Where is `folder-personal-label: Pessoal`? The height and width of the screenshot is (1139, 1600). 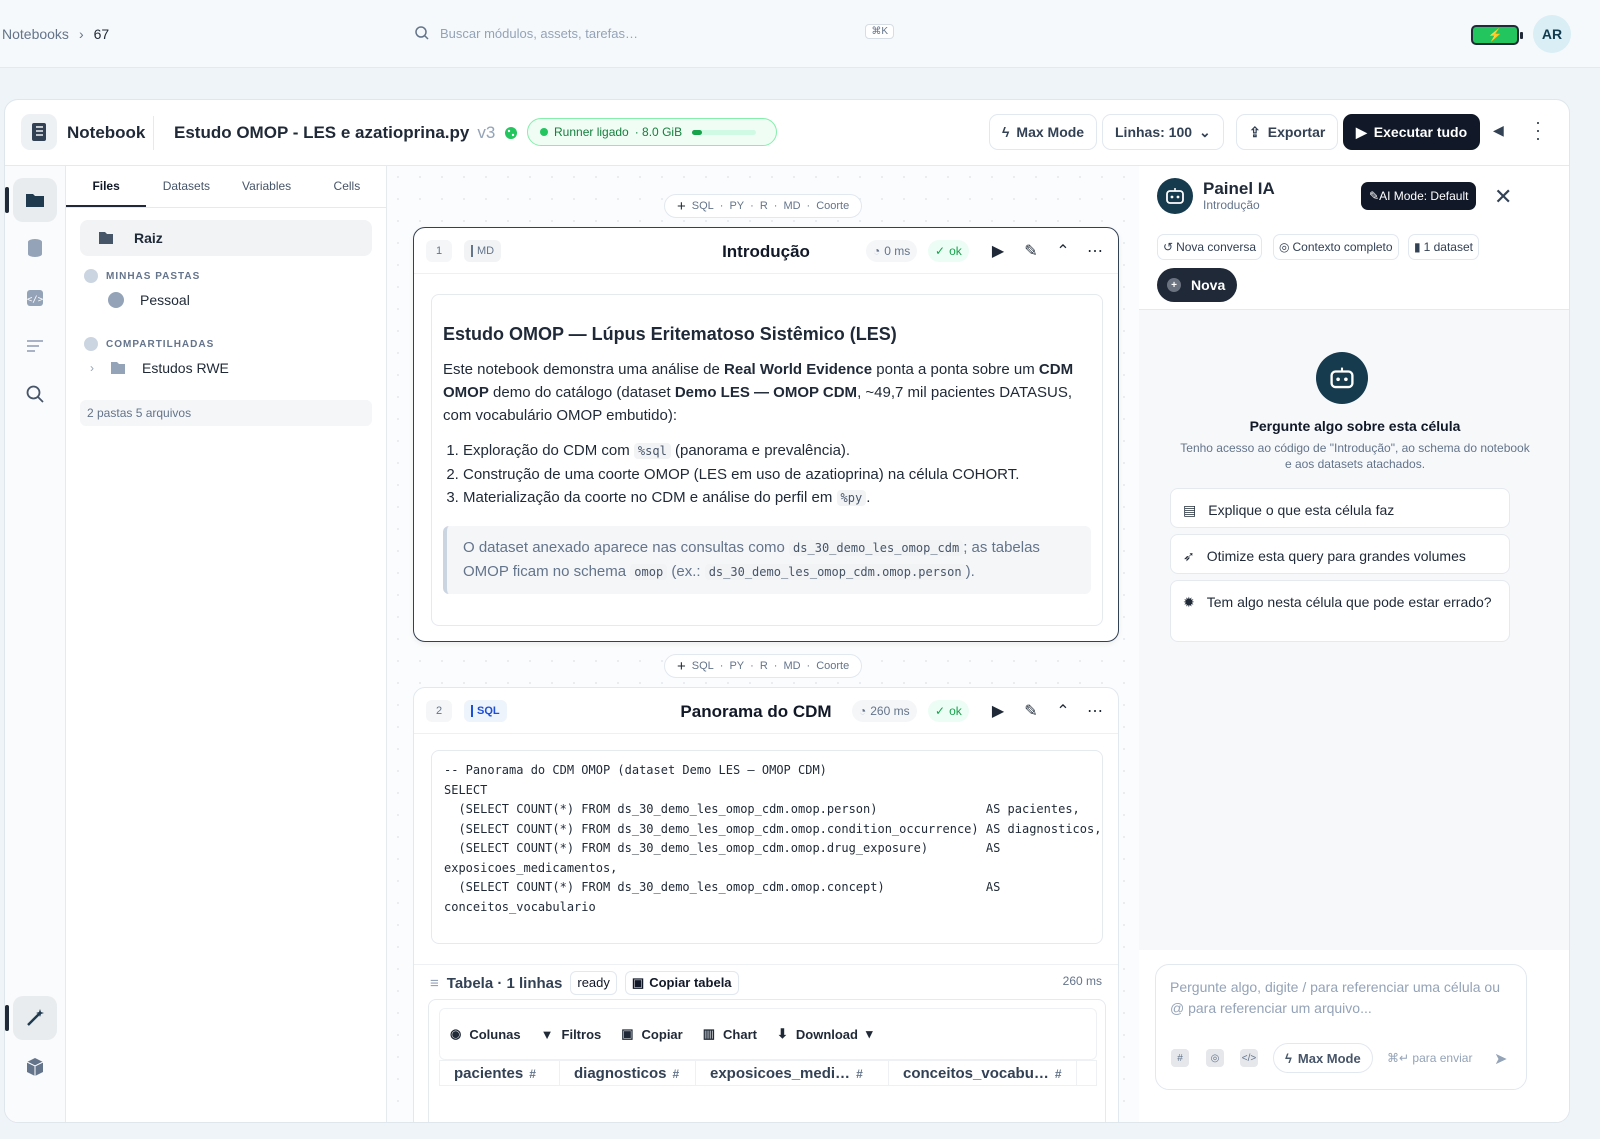
folder-personal-label: Pessoal is located at coordinates (165, 300).